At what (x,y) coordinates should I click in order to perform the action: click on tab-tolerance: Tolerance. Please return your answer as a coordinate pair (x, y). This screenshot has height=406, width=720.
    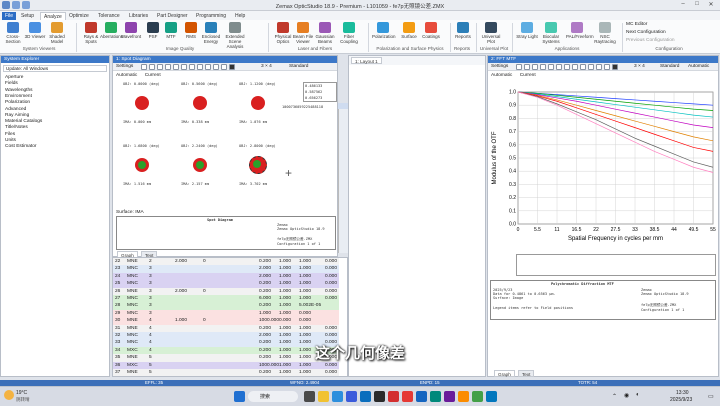
    Looking at the image, I should click on (109, 16).